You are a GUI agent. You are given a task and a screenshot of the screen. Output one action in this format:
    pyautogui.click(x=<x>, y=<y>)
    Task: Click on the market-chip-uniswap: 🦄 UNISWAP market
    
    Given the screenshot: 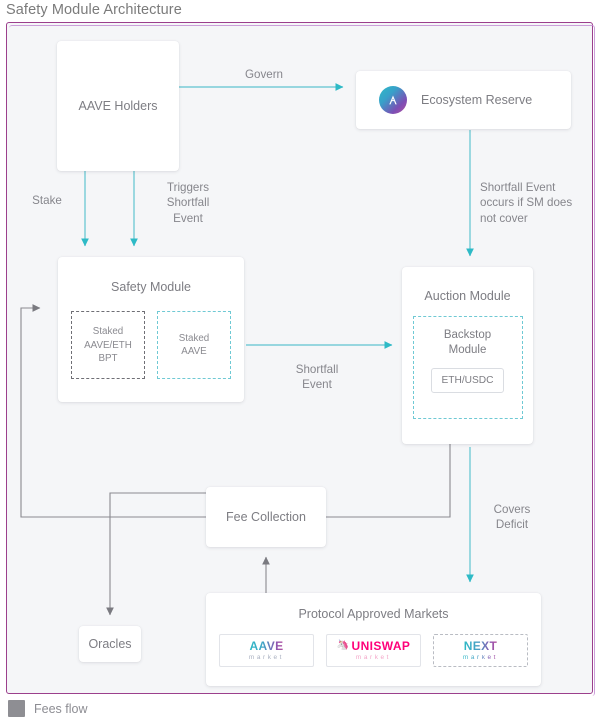 What is the action you would take?
    pyautogui.click(x=373, y=650)
    